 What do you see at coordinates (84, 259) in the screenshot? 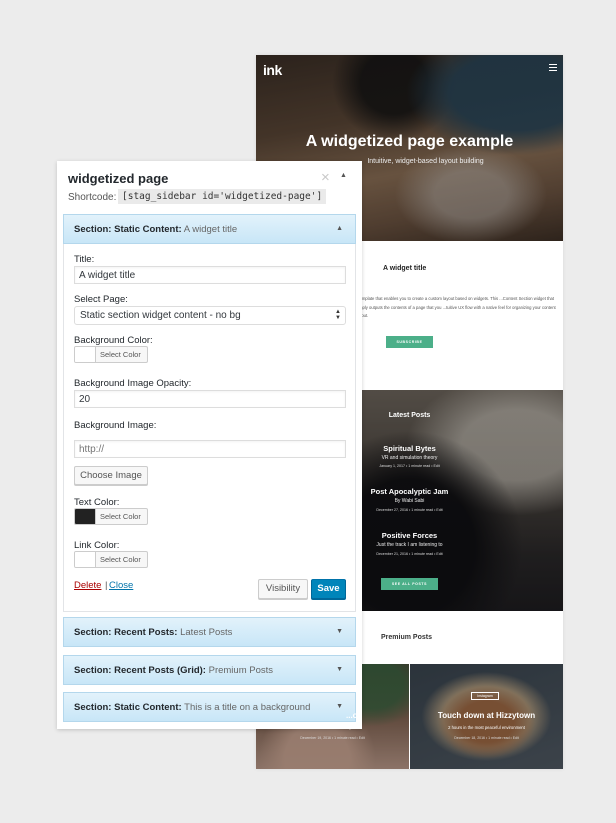
I see `title-label: Title:` at bounding box center [84, 259].